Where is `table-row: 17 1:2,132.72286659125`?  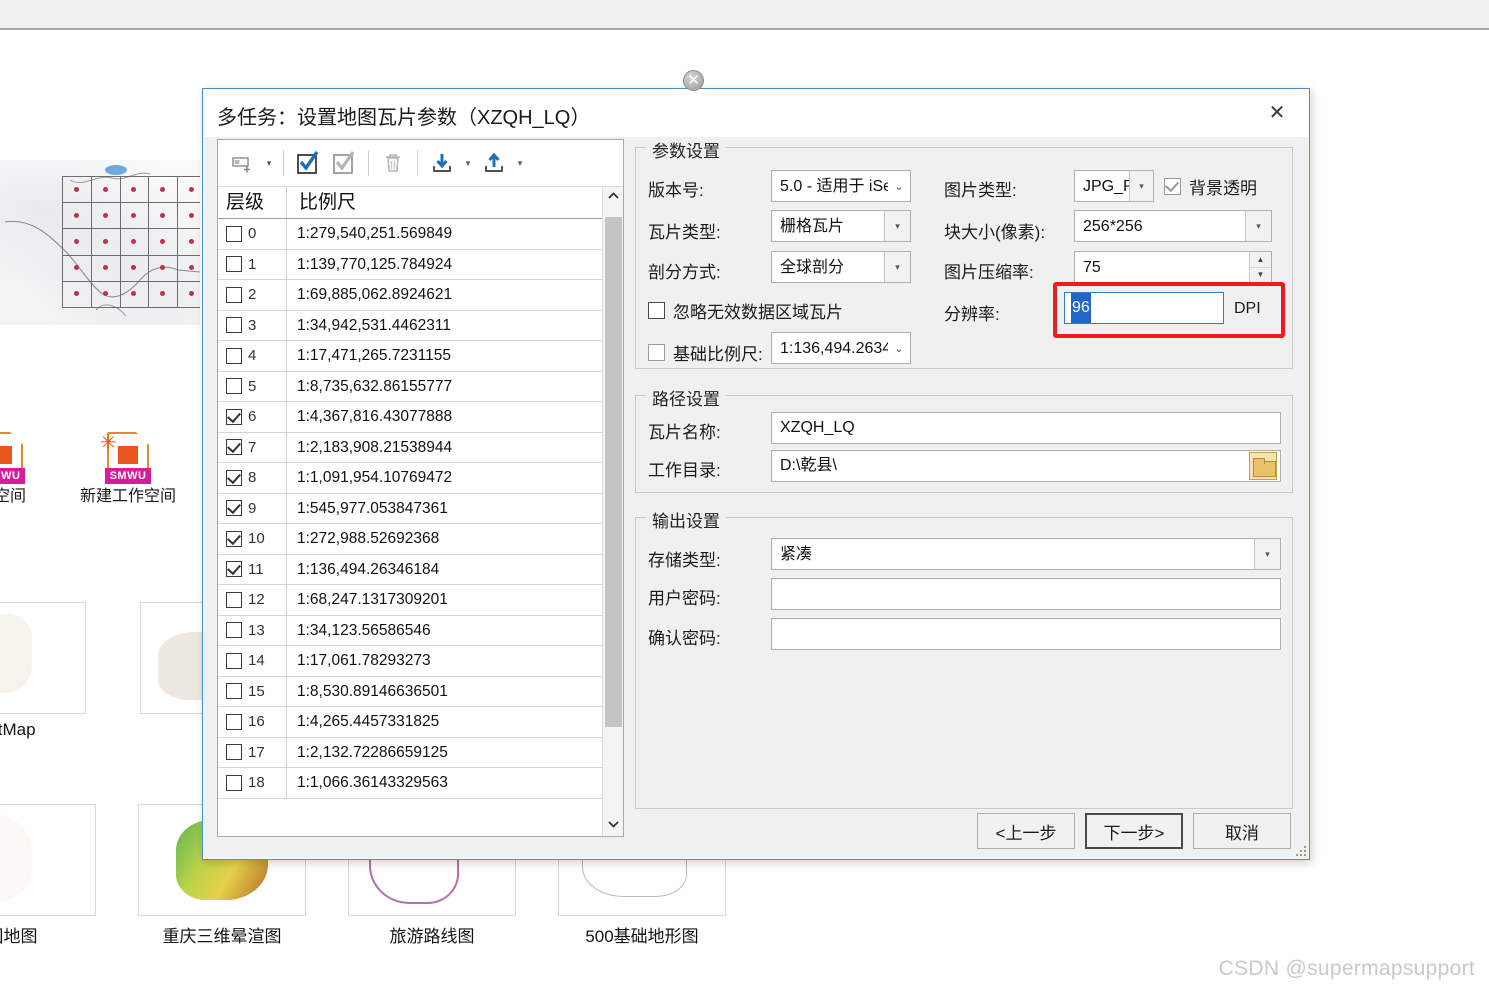 table-row: 17 1:2,132.72286659125 is located at coordinates (420, 752).